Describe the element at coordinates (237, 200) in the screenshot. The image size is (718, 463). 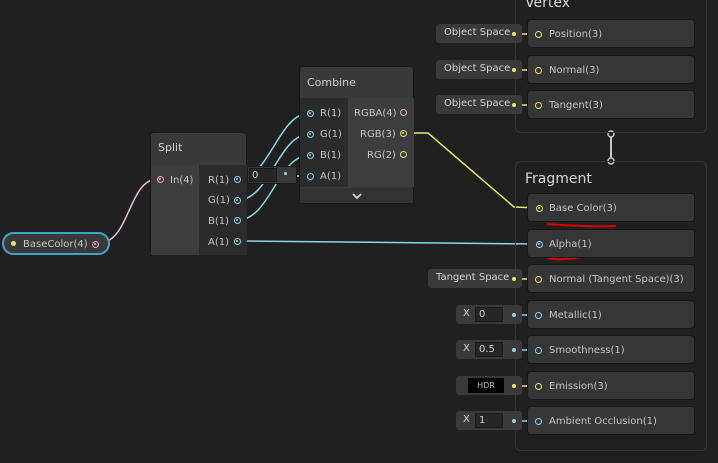
I see `split-output-g-port-icon` at that location.